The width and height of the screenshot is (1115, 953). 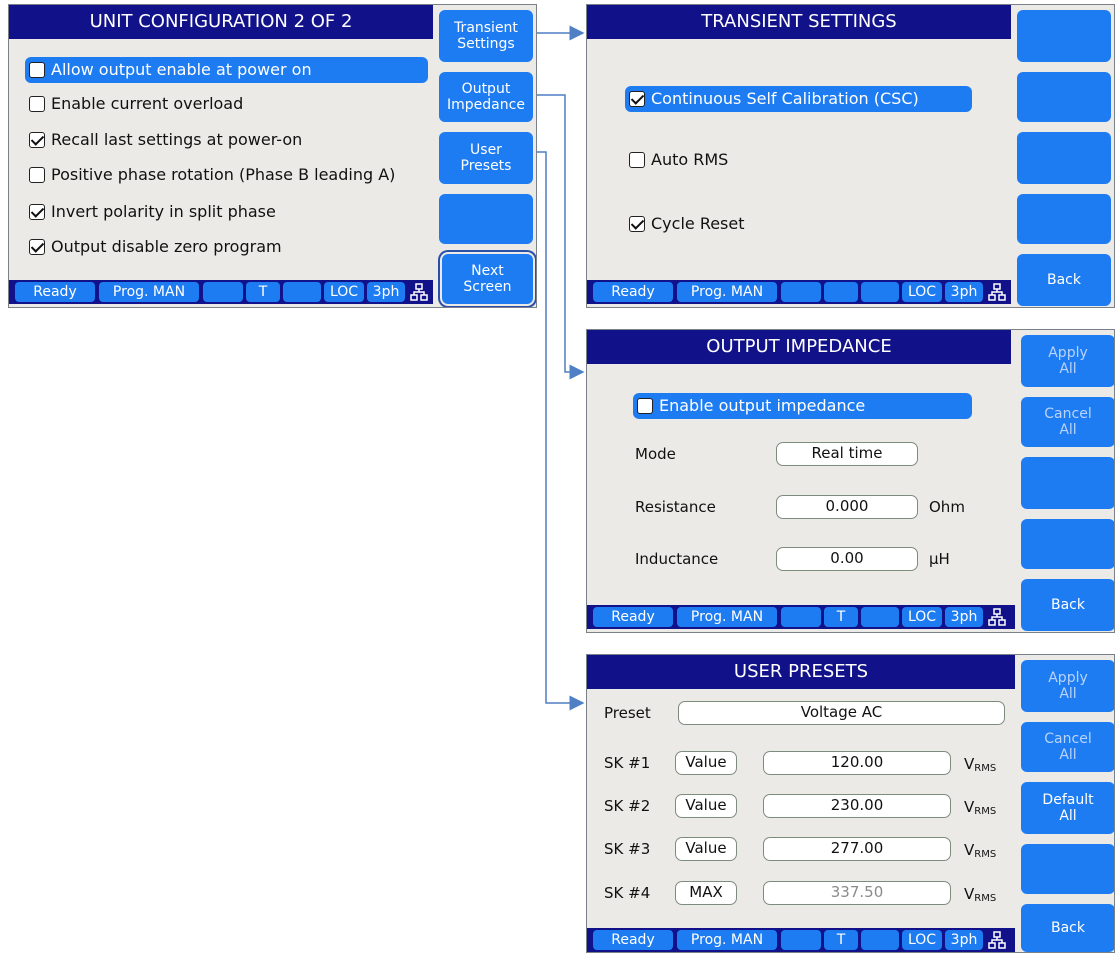 What do you see at coordinates (798, 99) in the screenshot?
I see `option-continuous-self-calibration: Continuous Self Calibration (CSC)` at bounding box center [798, 99].